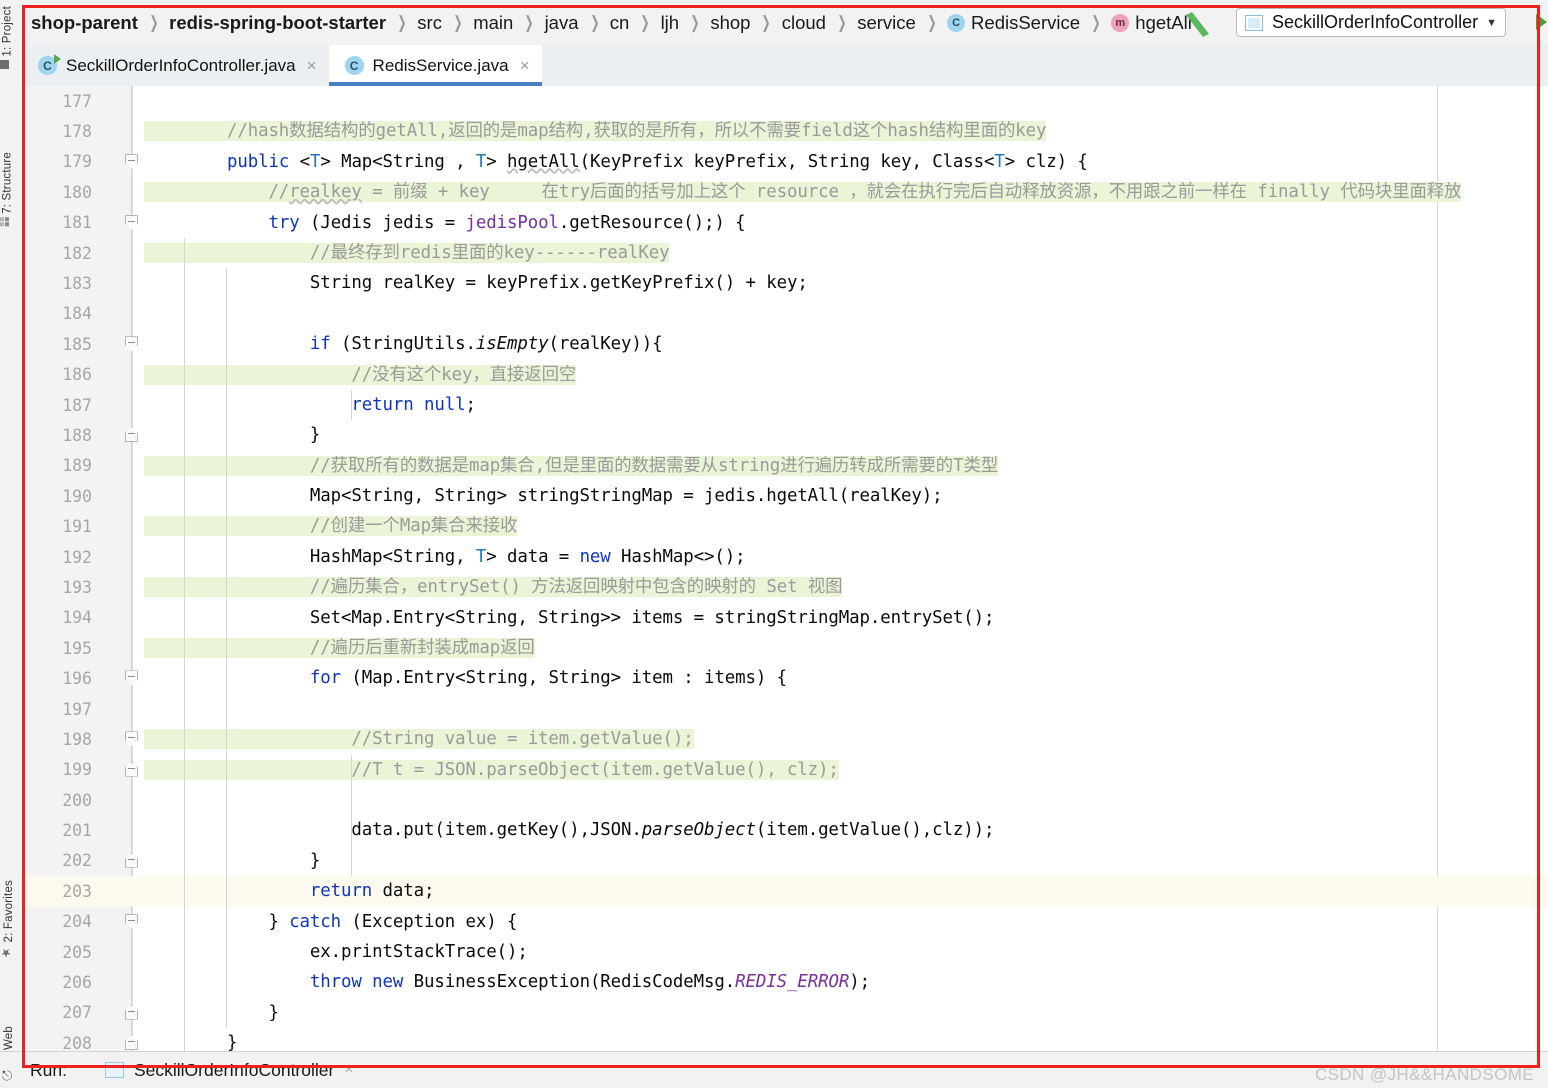  I want to click on breadcrumb-label: ljh, so click(670, 22).